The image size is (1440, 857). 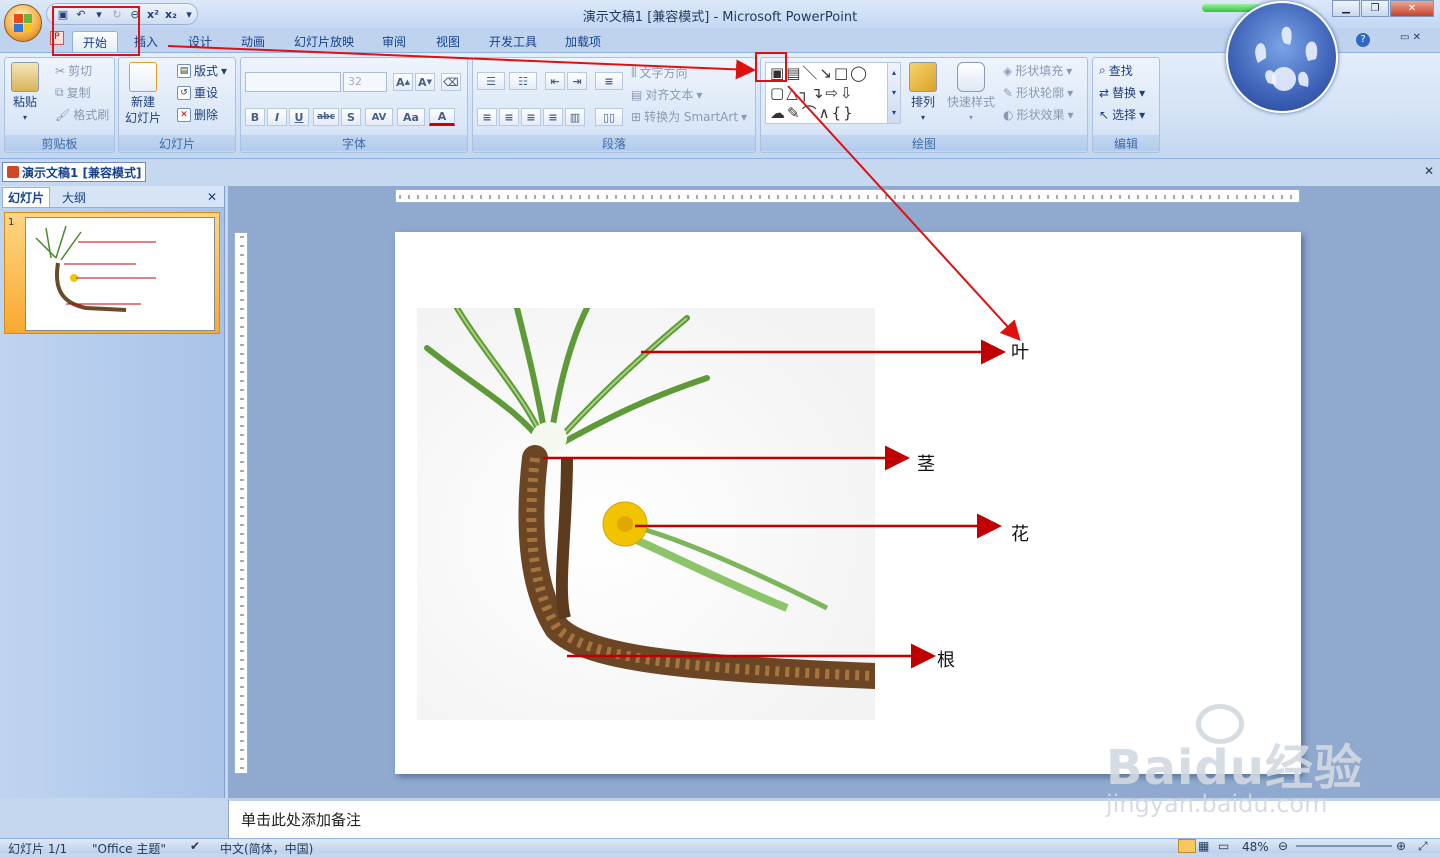 I want to click on find-button: ⌕ 查找, so click(x=1116, y=70).